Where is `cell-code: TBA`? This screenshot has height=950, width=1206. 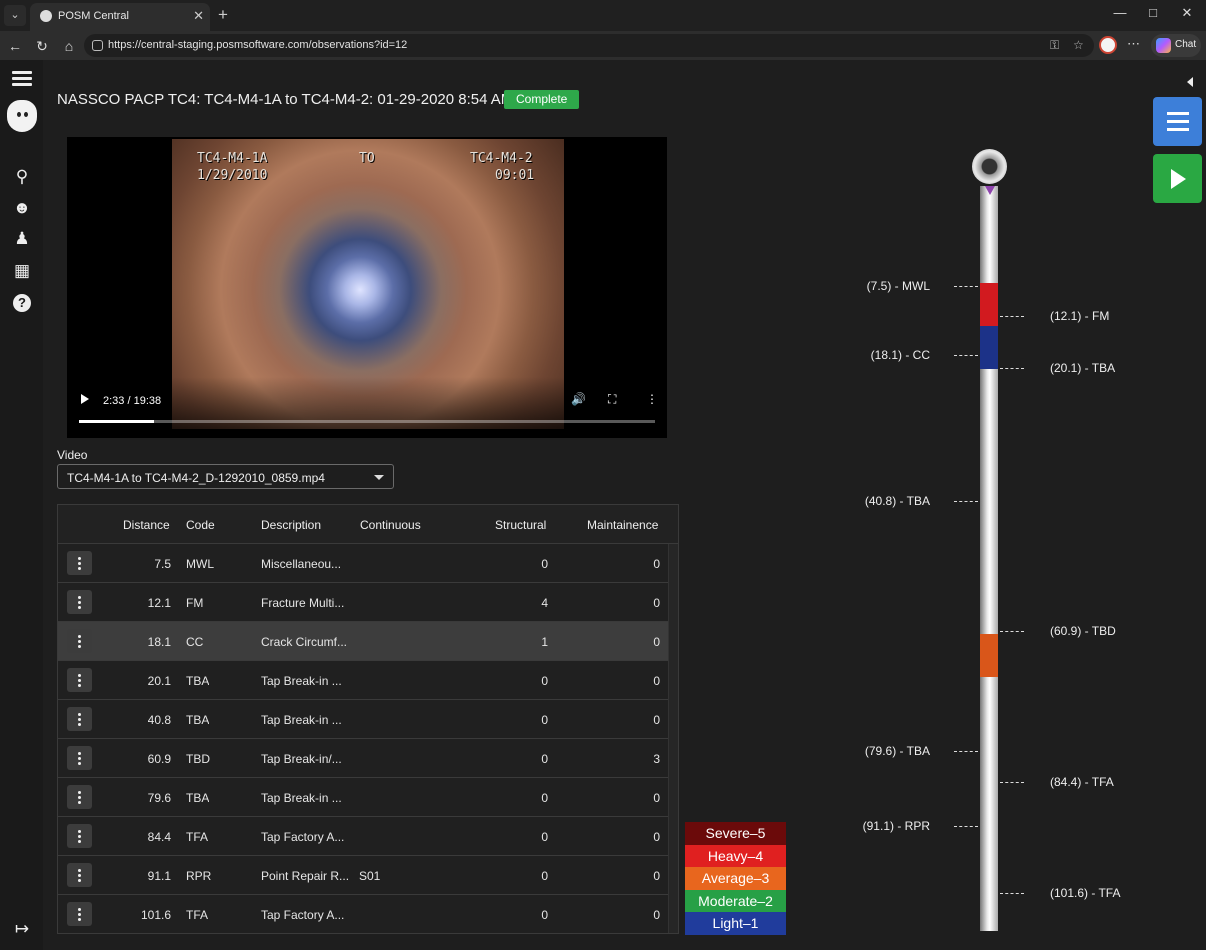
cell-code: TBA is located at coordinates (198, 681).